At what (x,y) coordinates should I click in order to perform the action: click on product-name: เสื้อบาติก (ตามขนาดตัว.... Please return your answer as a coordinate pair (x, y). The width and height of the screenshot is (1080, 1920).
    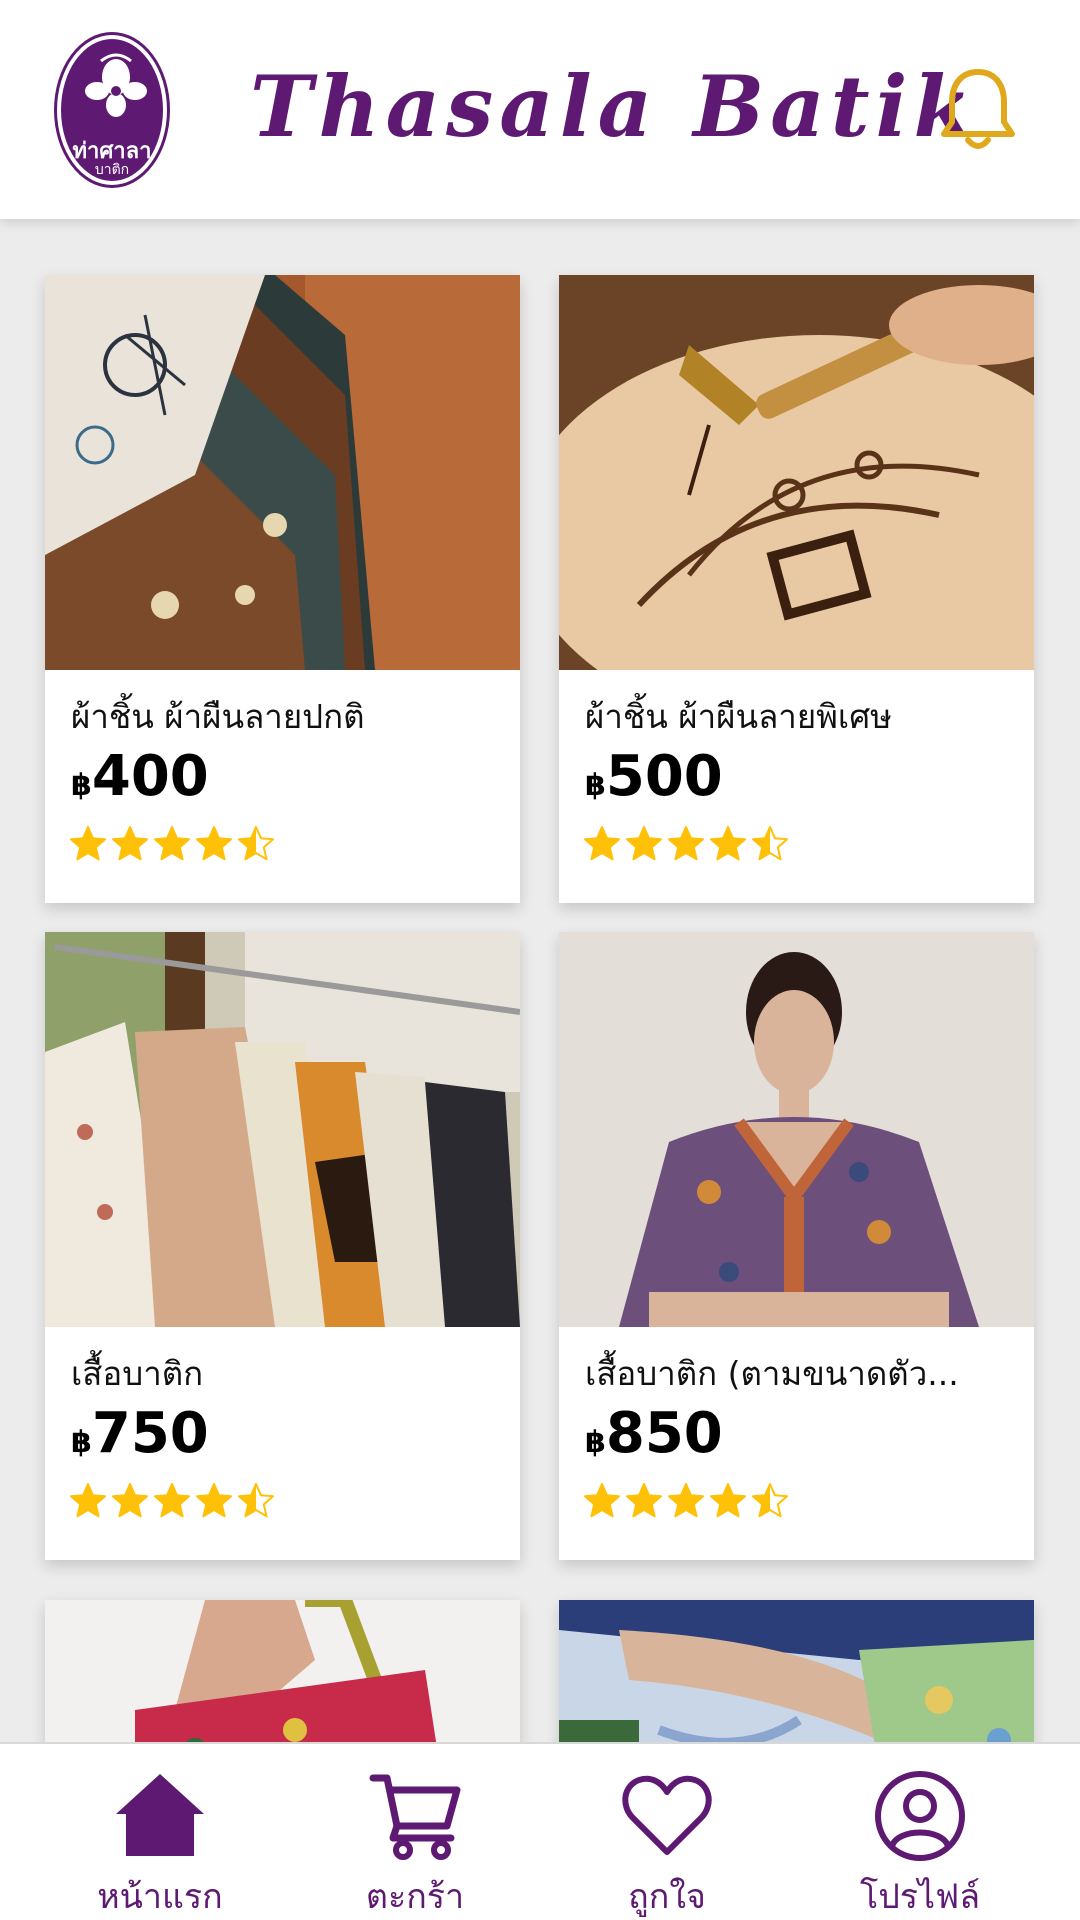
    Looking at the image, I should click on (772, 1373).